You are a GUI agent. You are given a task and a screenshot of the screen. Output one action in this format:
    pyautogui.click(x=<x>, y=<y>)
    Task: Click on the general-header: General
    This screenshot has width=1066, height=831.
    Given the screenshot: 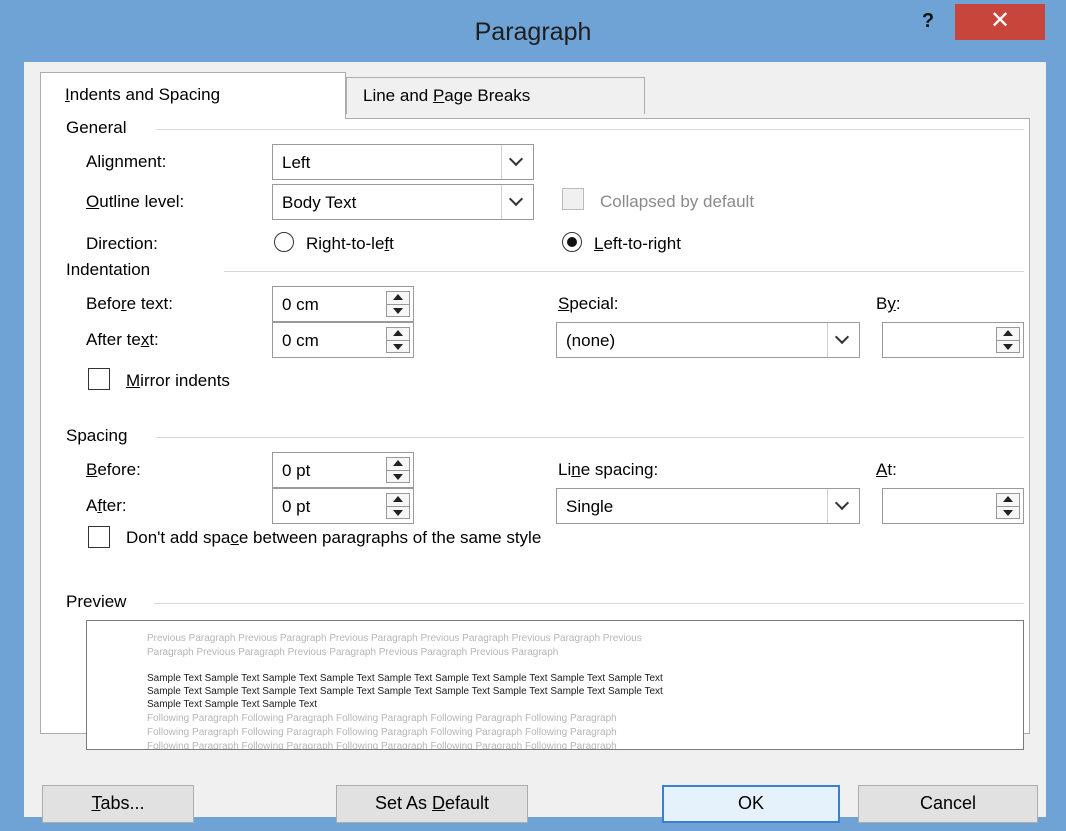 What is the action you would take?
    pyautogui.click(x=96, y=127)
    